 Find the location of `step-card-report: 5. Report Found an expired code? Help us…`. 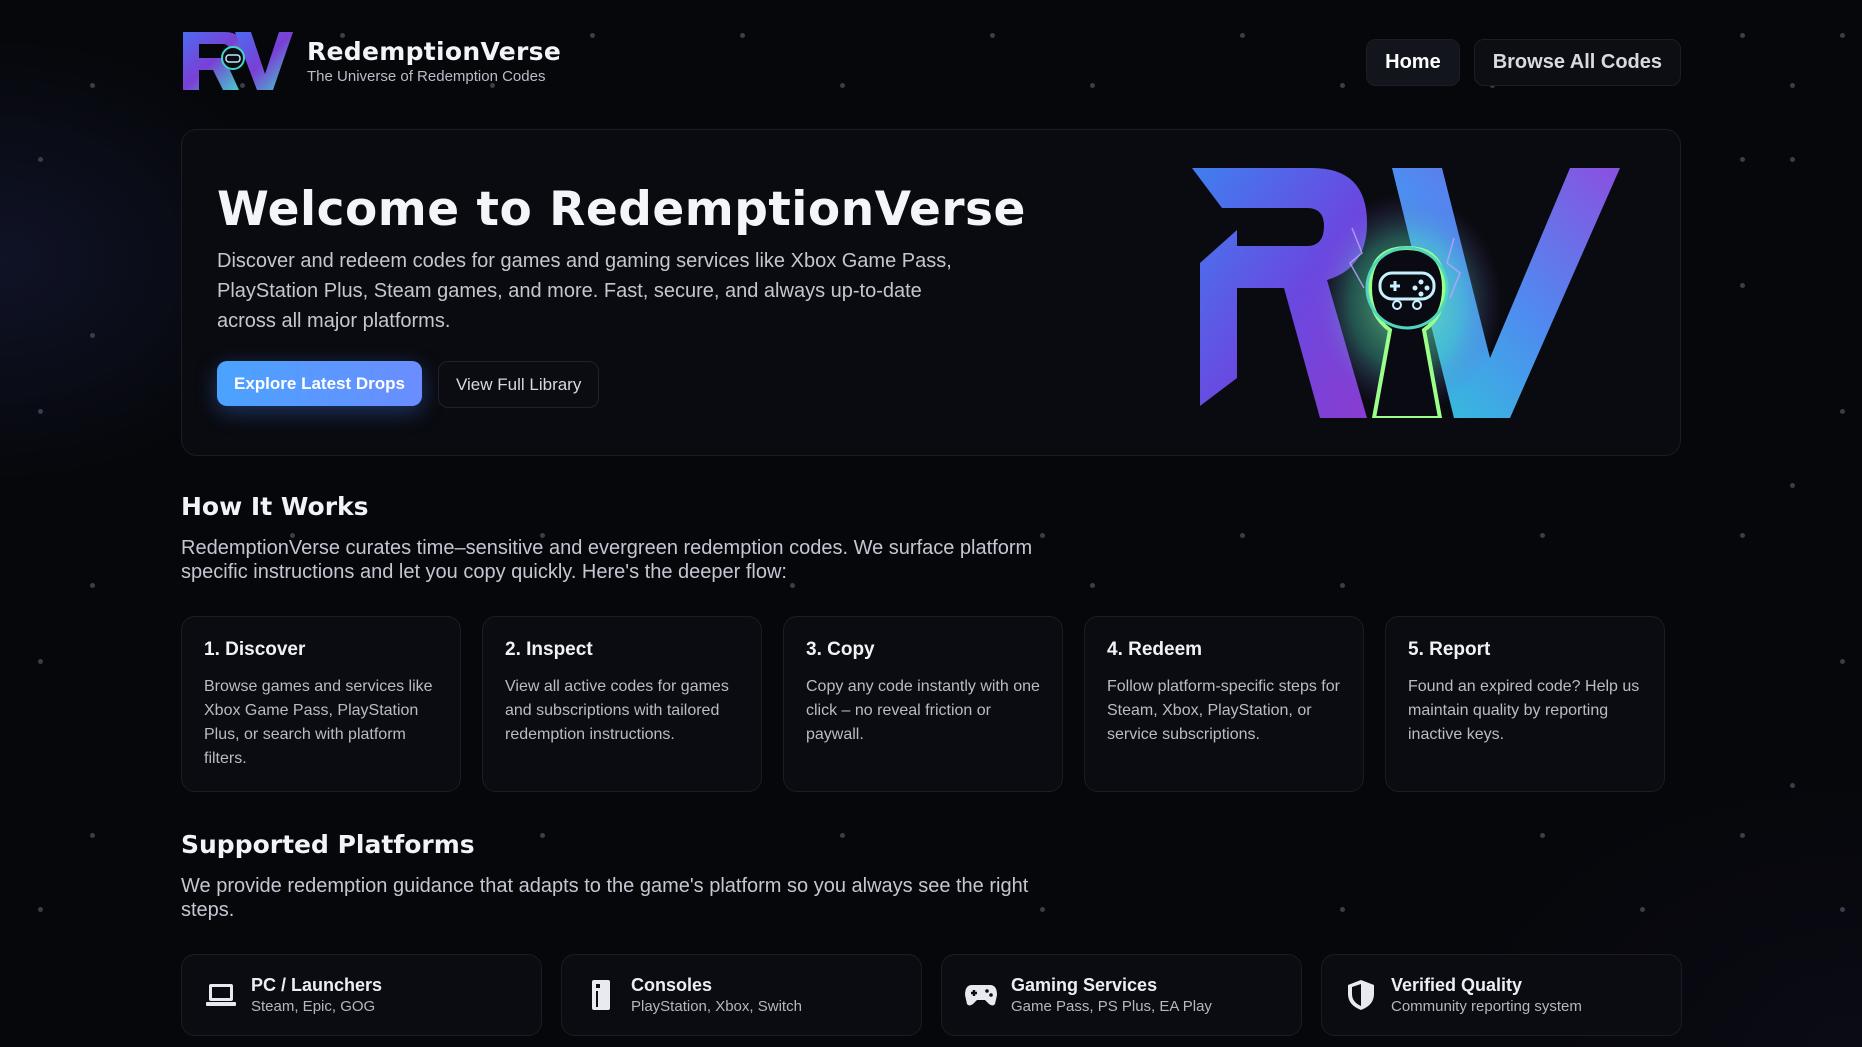

step-card-report: 5. Report Found an expired code? Help us… is located at coordinates (1525, 704).